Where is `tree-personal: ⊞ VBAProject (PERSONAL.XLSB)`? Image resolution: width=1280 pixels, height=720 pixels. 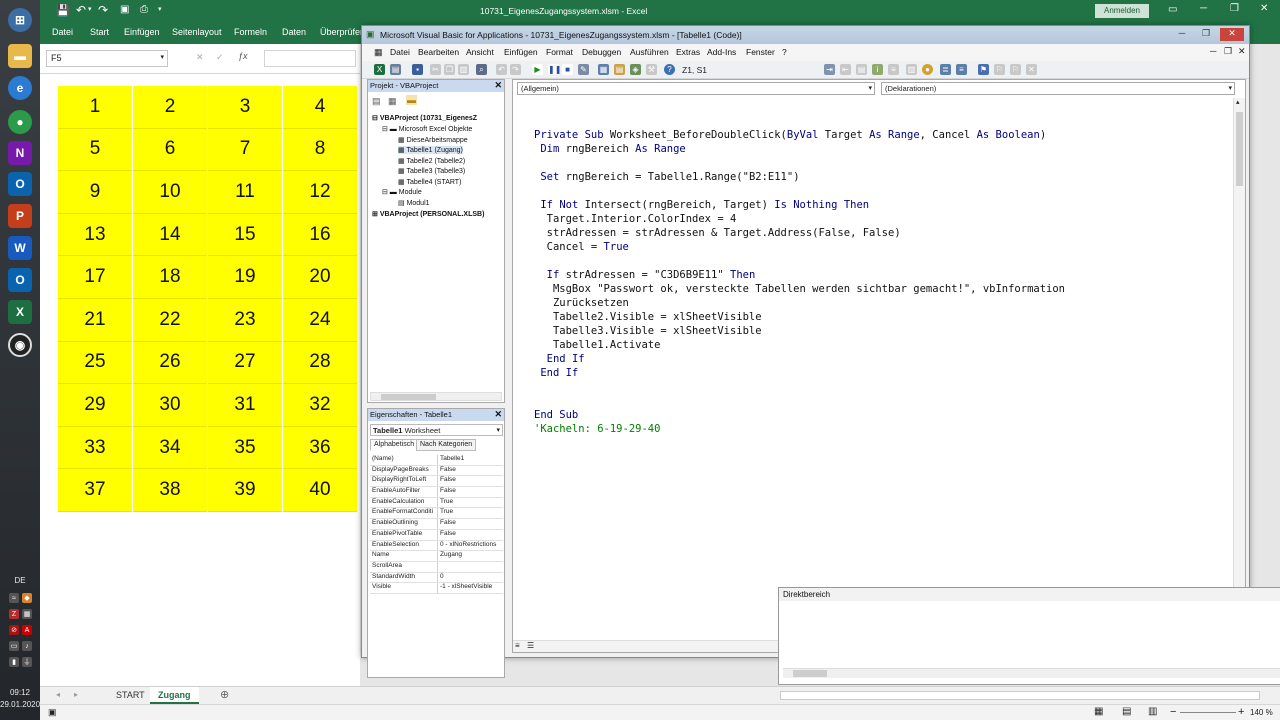 tree-personal: ⊞ VBAProject (PERSONAL.XLSB) is located at coordinates (428, 214).